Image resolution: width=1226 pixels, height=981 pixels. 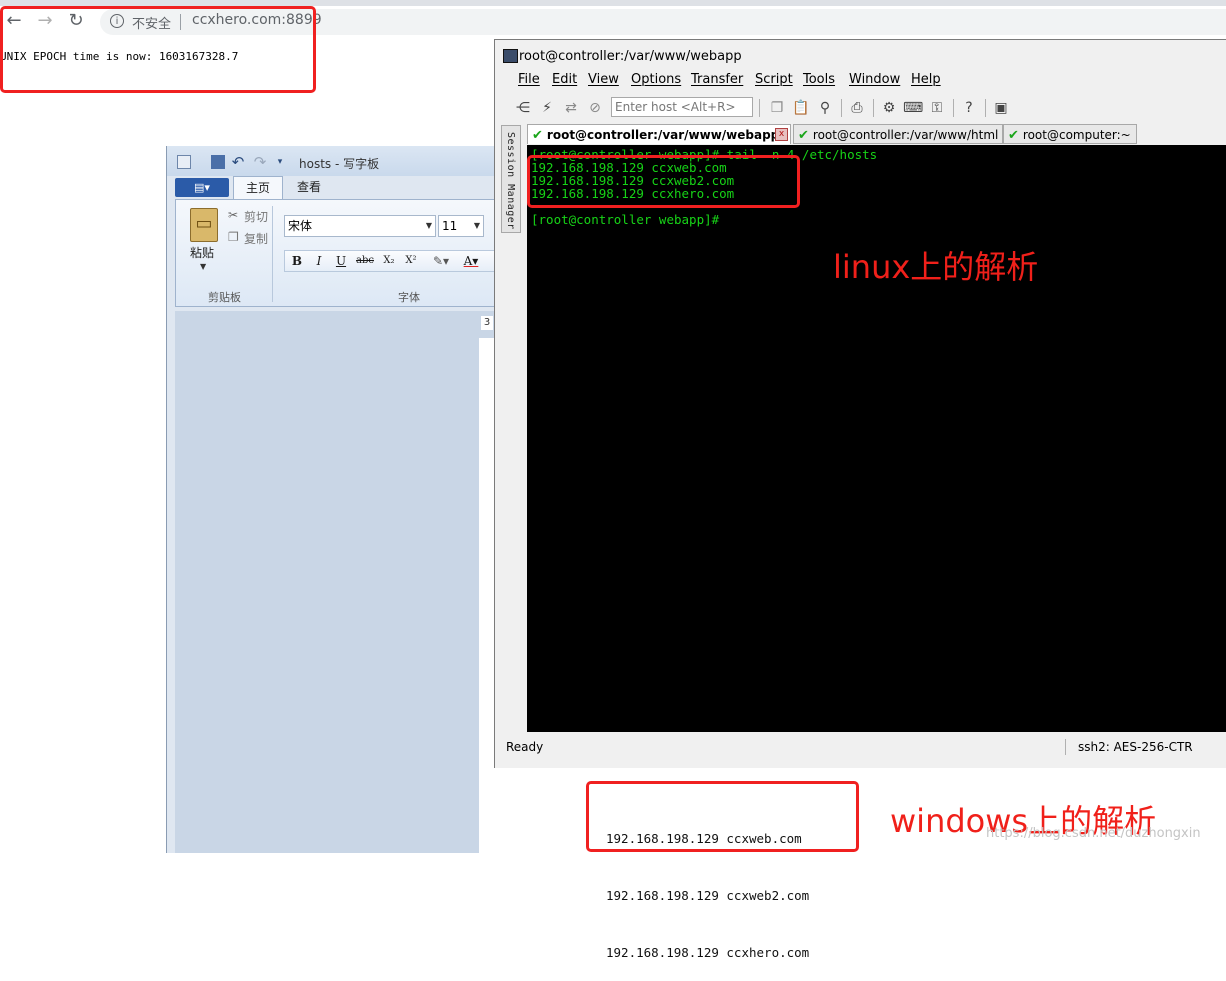 What do you see at coordinates (1093, 833) in the screenshot?
I see `watermark: https://blog.csdn.net/duzhongxin` at bounding box center [1093, 833].